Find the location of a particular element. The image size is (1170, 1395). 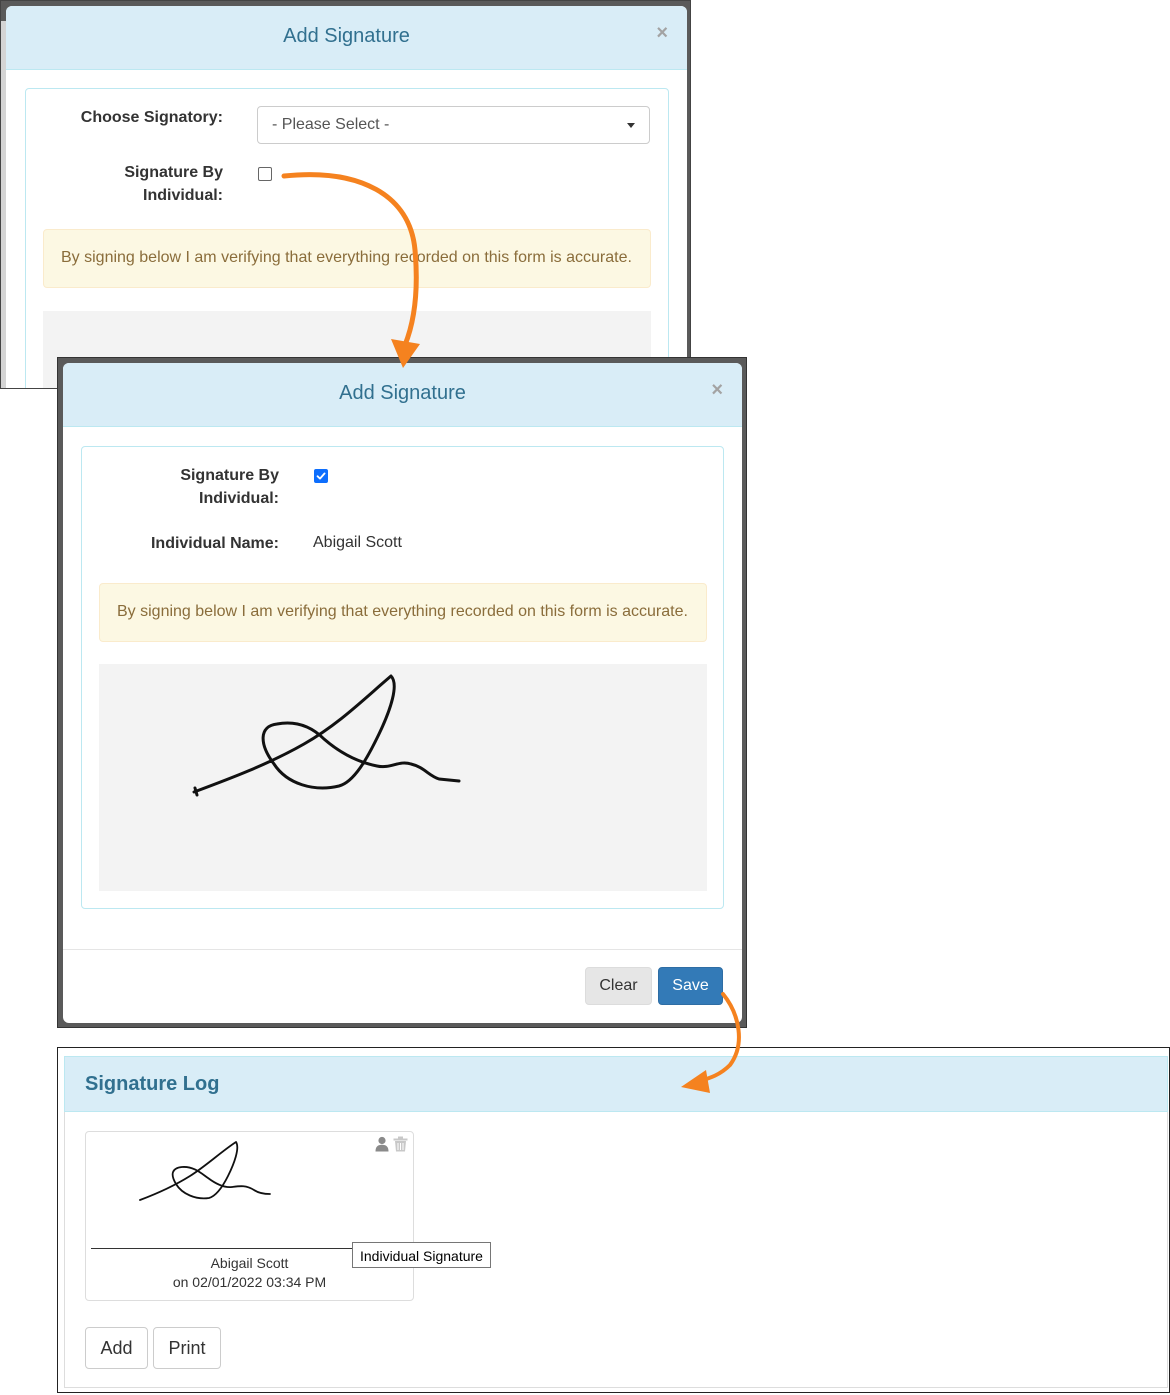

person-icon-glyph is located at coordinates (382, 1144).